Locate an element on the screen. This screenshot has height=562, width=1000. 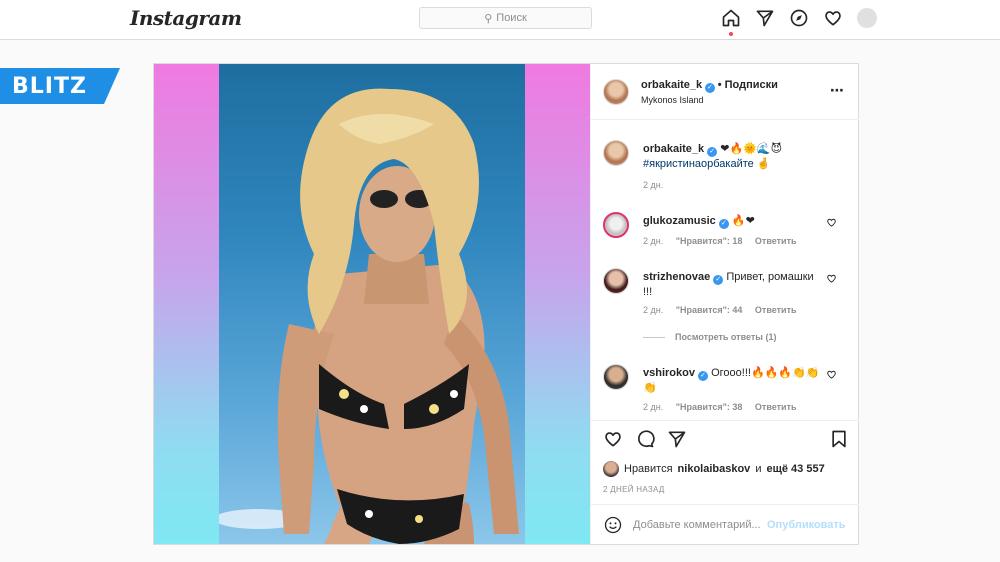
post-location: Mykonos Island is located at coordinates (672, 100).